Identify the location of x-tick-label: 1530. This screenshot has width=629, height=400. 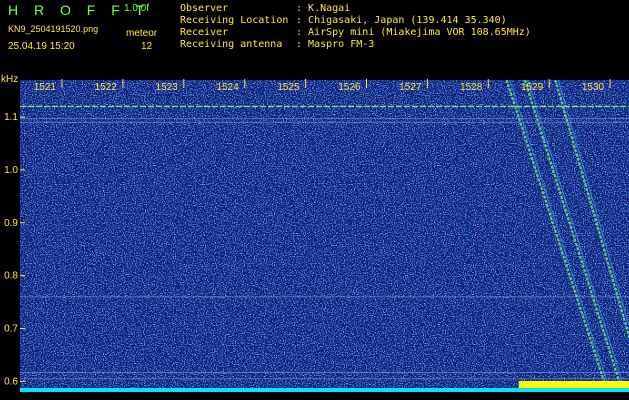
(593, 87).